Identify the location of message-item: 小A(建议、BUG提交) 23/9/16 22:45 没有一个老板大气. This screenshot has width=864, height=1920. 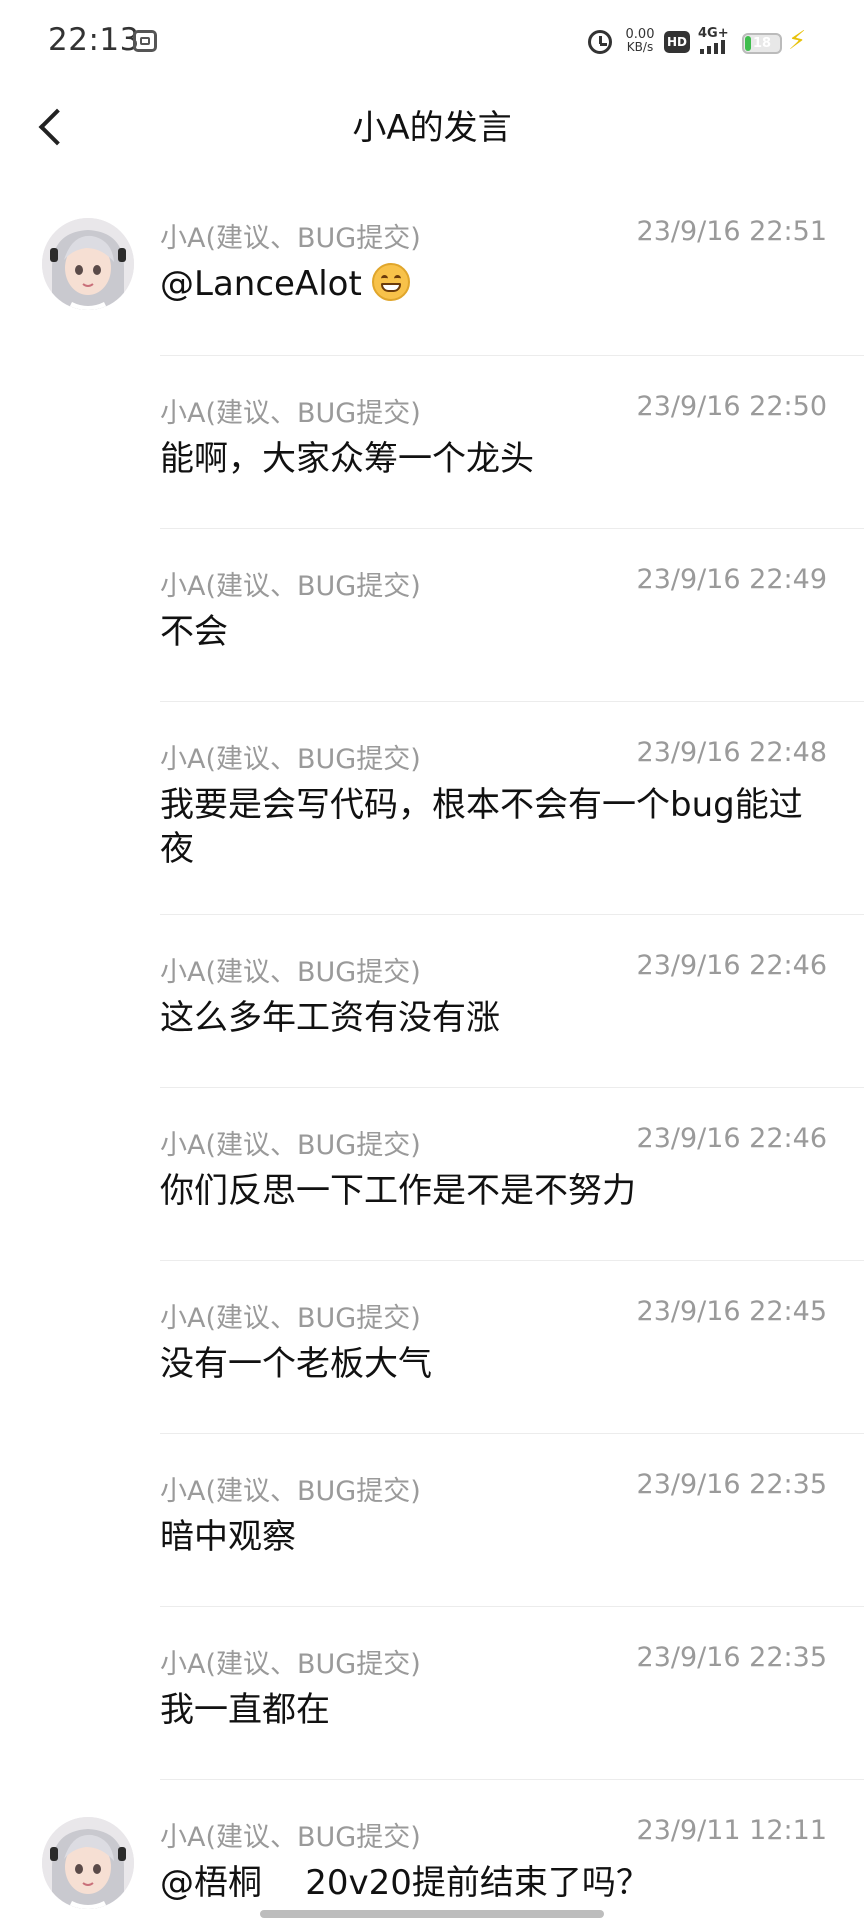
(432, 1346).